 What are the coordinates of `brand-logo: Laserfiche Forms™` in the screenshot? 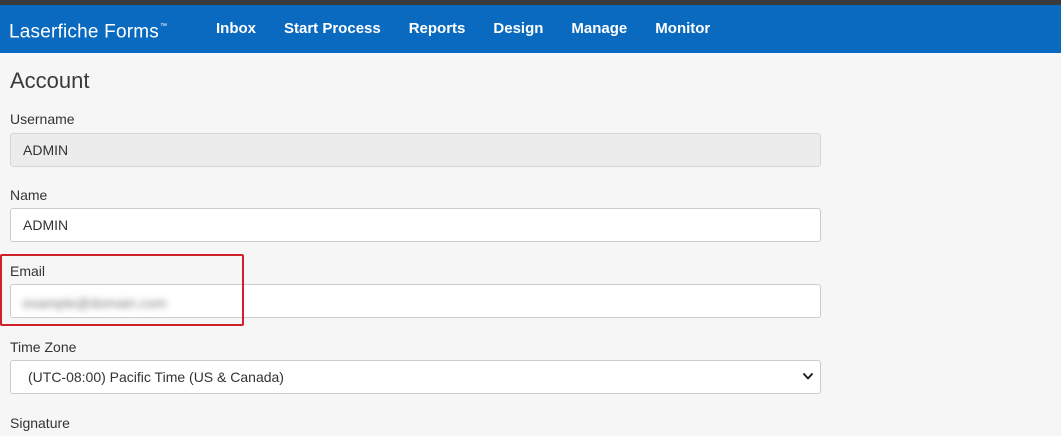 It's located at (88, 29).